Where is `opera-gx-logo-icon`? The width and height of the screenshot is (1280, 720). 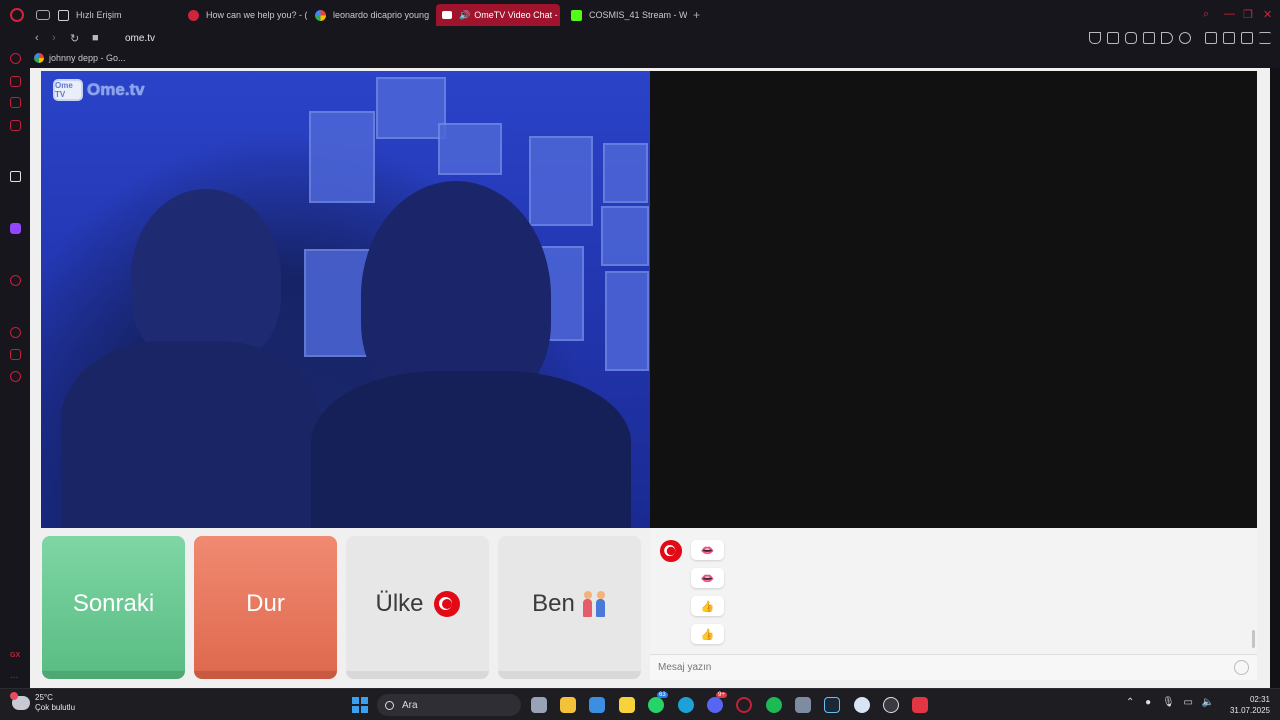
opera-gx-logo-icon is located at coordinates (17, 15).